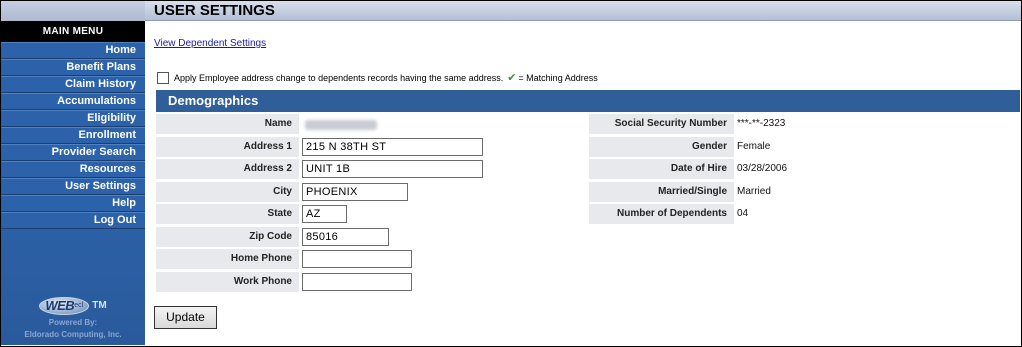 The width and height of the screenshot is (1022, 347). Describe the element at coordinates (73, 84) in the screenshot. I see `menu-item-claim-history: Claim History` at that location.